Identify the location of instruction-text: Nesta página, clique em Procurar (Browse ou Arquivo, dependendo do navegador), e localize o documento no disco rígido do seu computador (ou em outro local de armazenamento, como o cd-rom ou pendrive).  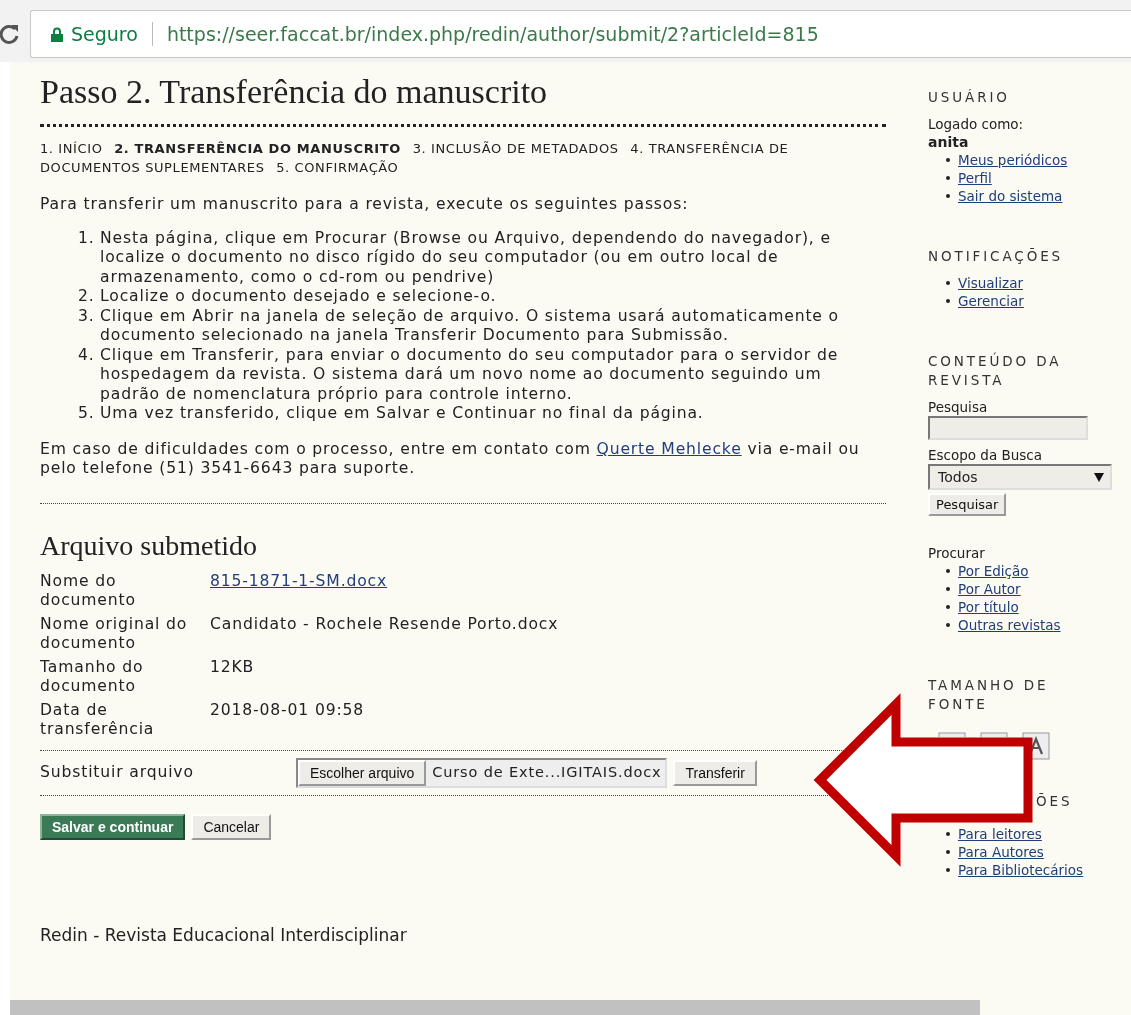
(466, 257).